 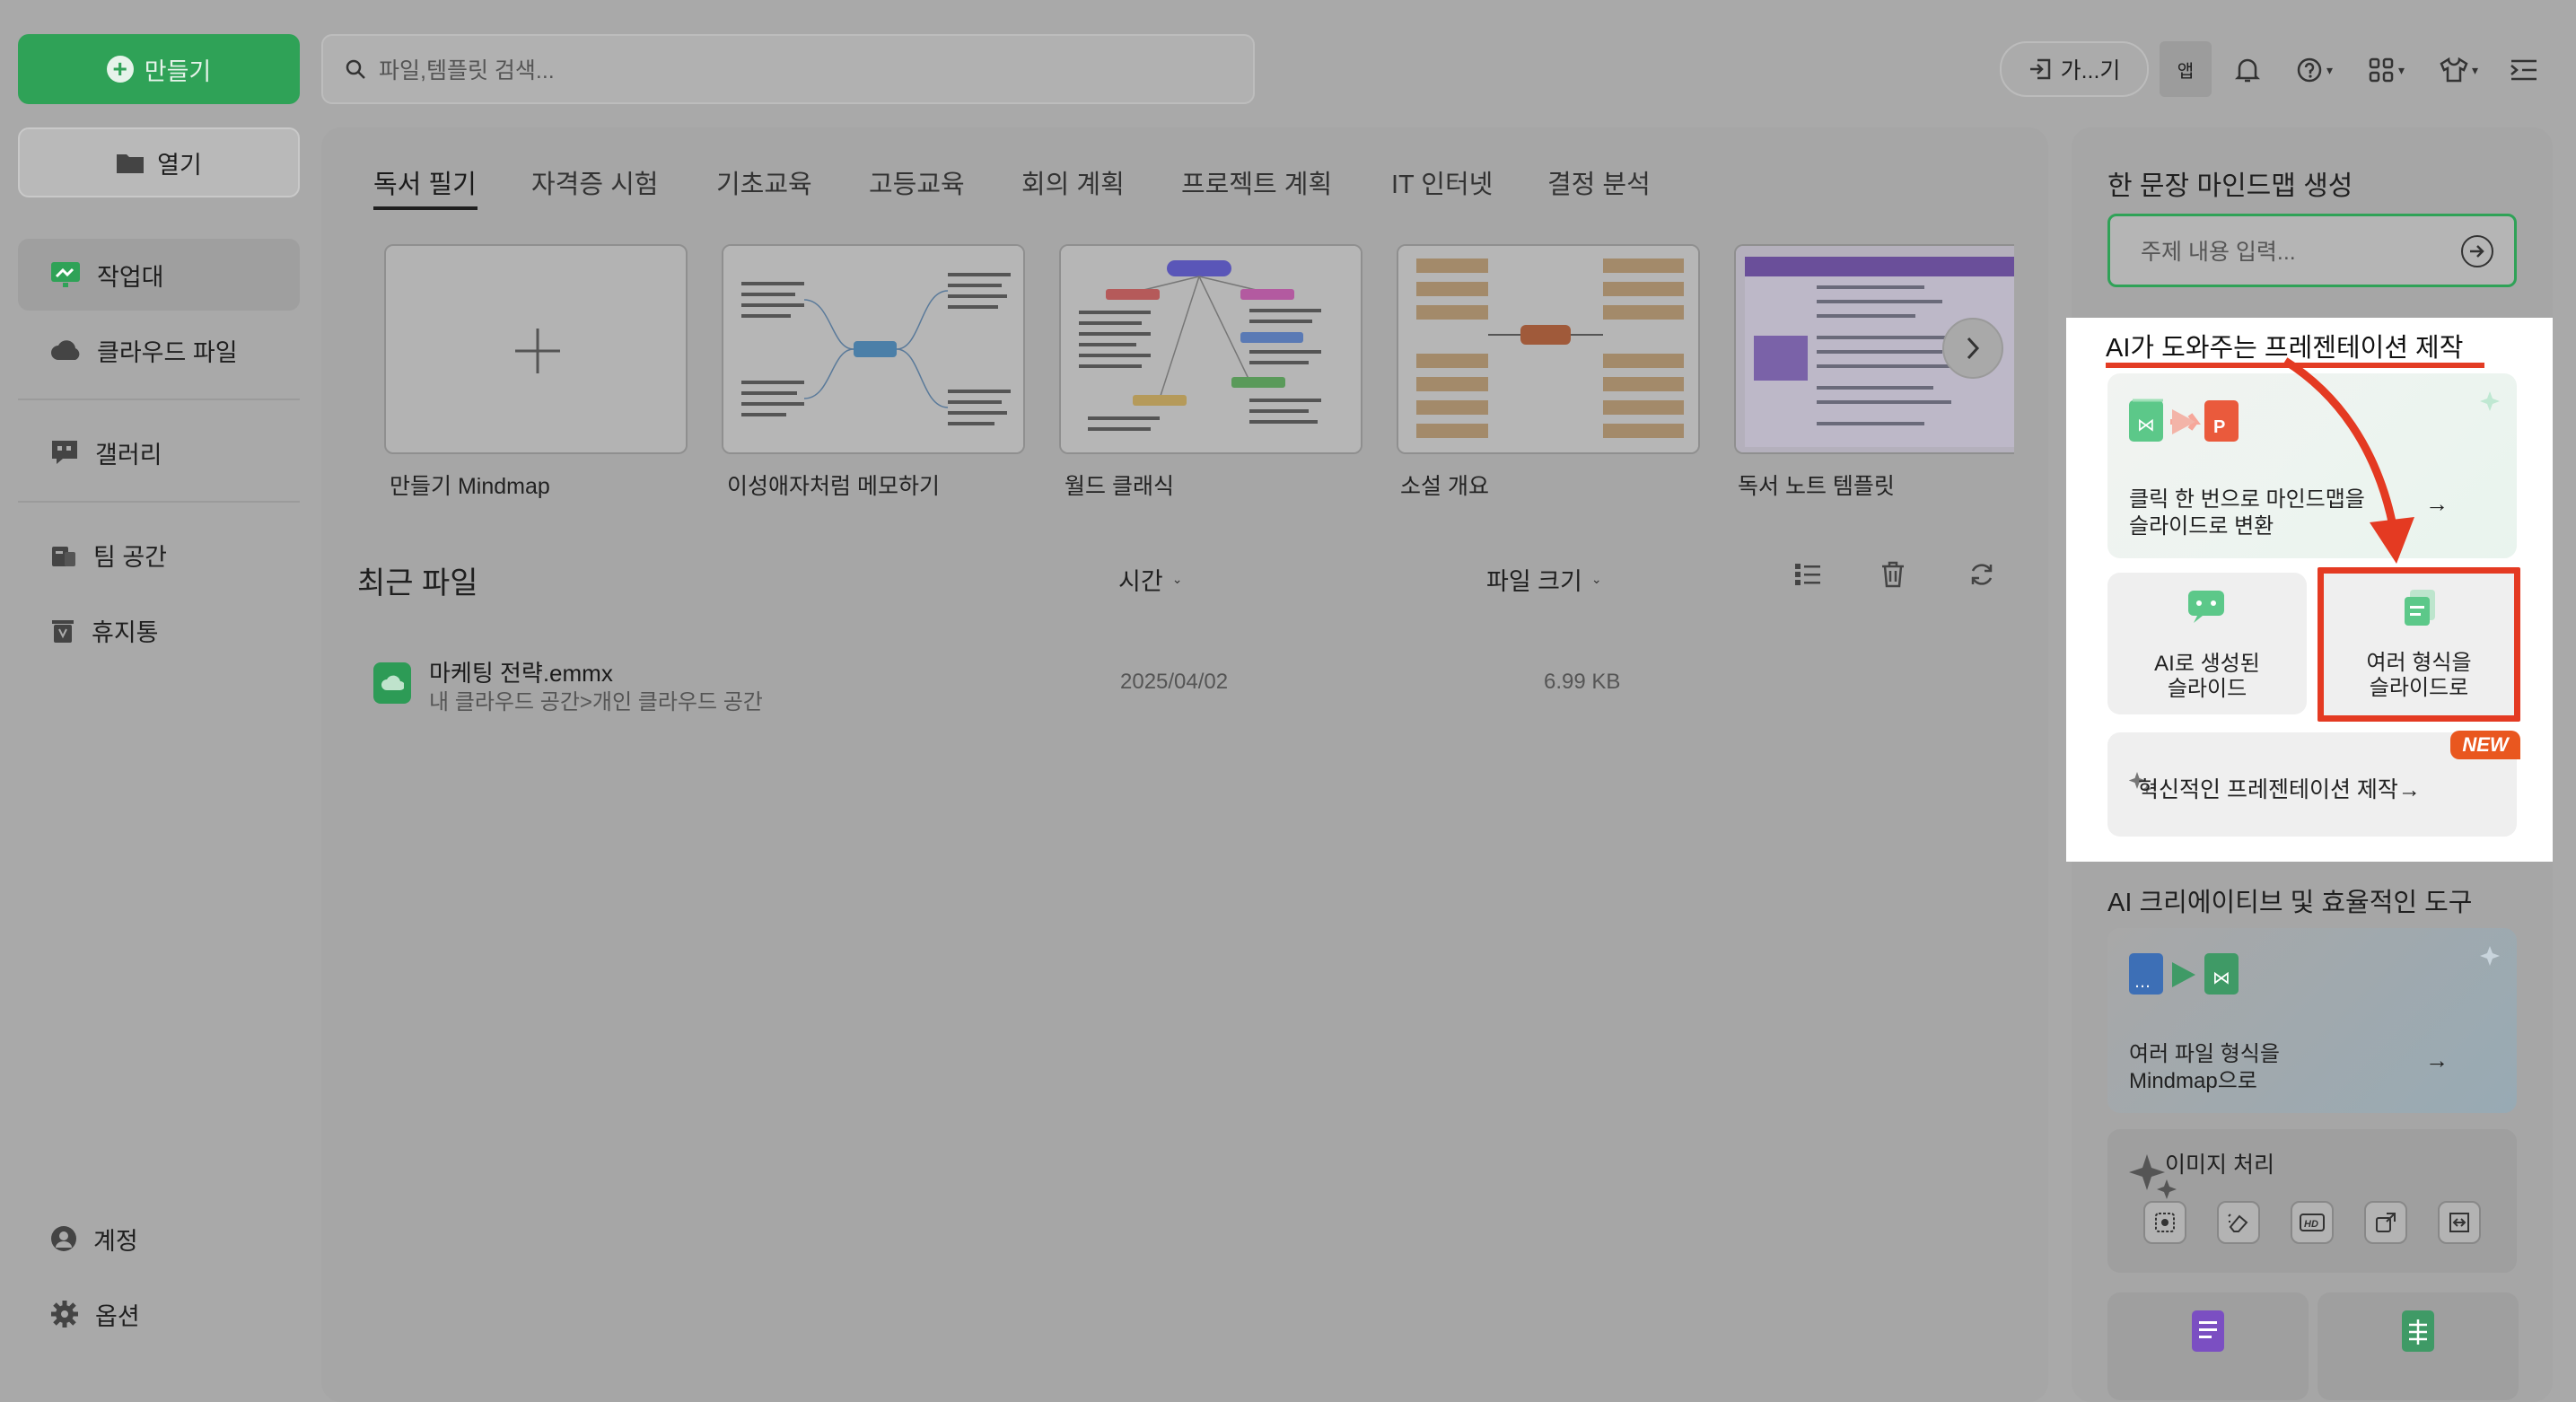 What do you see at coordinates (2454, 70) in the screenshot?
I see `shirt-icon` at bounding box center [2454, 70].